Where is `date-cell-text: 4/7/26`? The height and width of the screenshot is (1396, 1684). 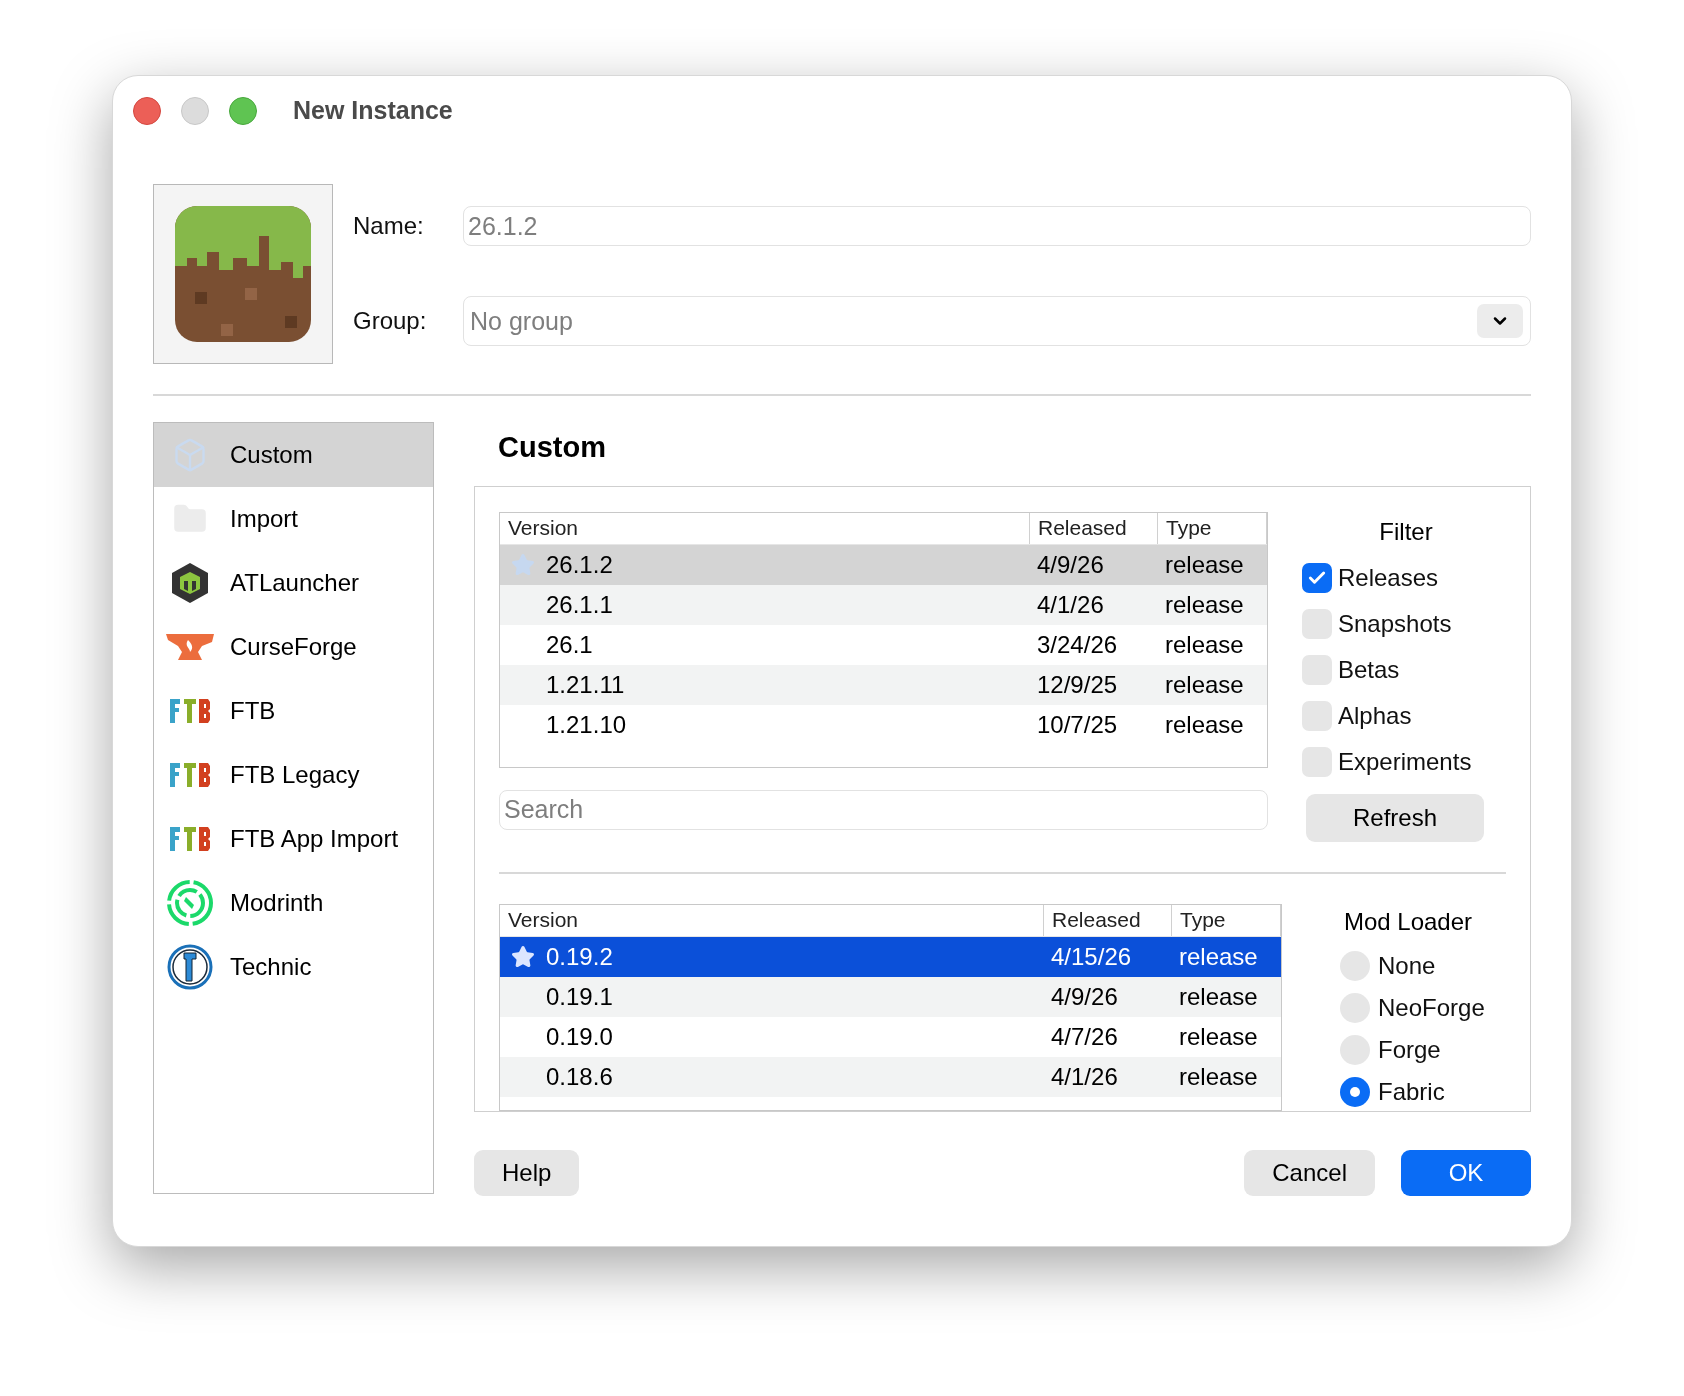
date-cell-text: 4/7/26 is located at coordinates (1084, 1036).